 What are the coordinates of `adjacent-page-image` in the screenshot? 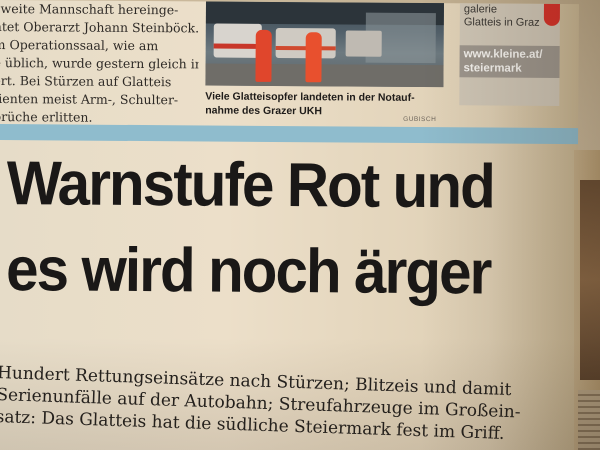 It's located at (590, 280).